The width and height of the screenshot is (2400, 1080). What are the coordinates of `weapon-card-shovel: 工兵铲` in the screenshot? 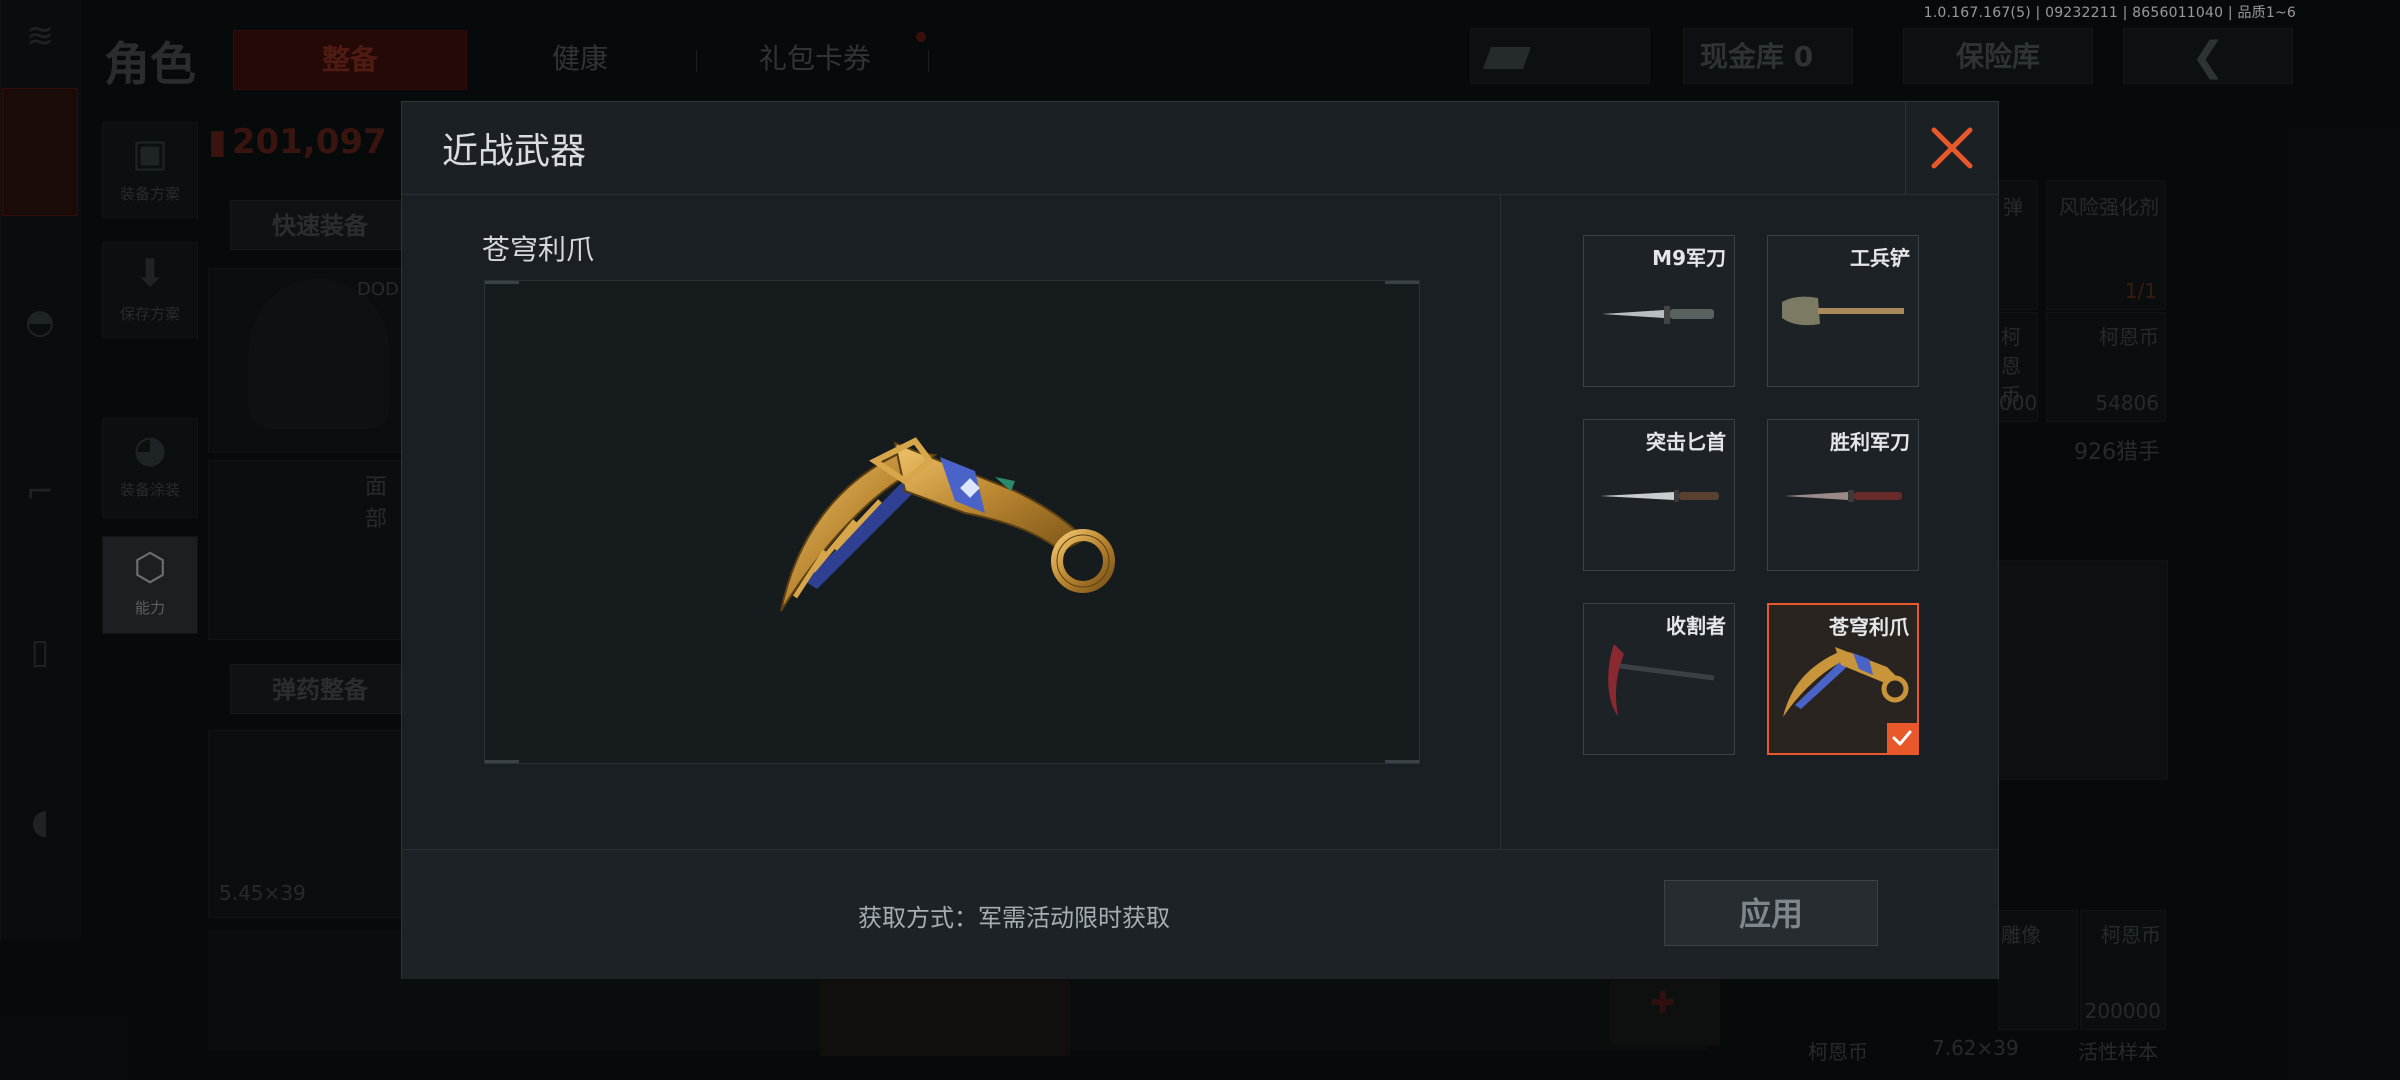 It's located at (1843, 311).